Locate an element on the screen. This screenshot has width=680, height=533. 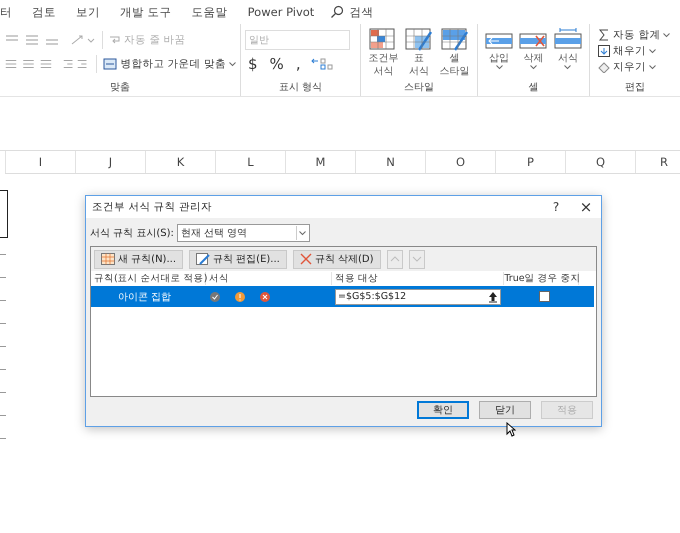
cursor-icon is located at coordinates (511, 429).